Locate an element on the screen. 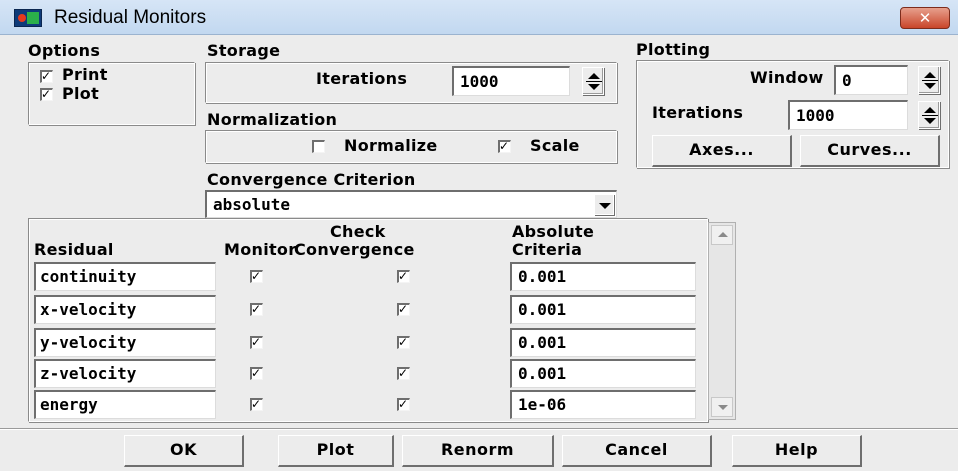  table-vertical-scrollbar is located at coordinates (722, 321).